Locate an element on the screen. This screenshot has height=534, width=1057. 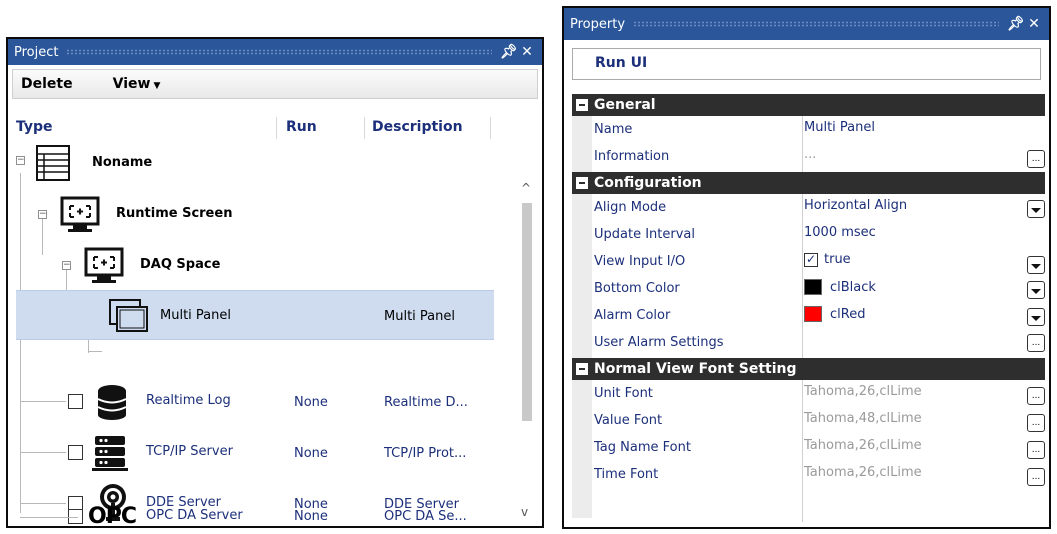
property-value-color: clBlack is located at coordinates (840, 287).